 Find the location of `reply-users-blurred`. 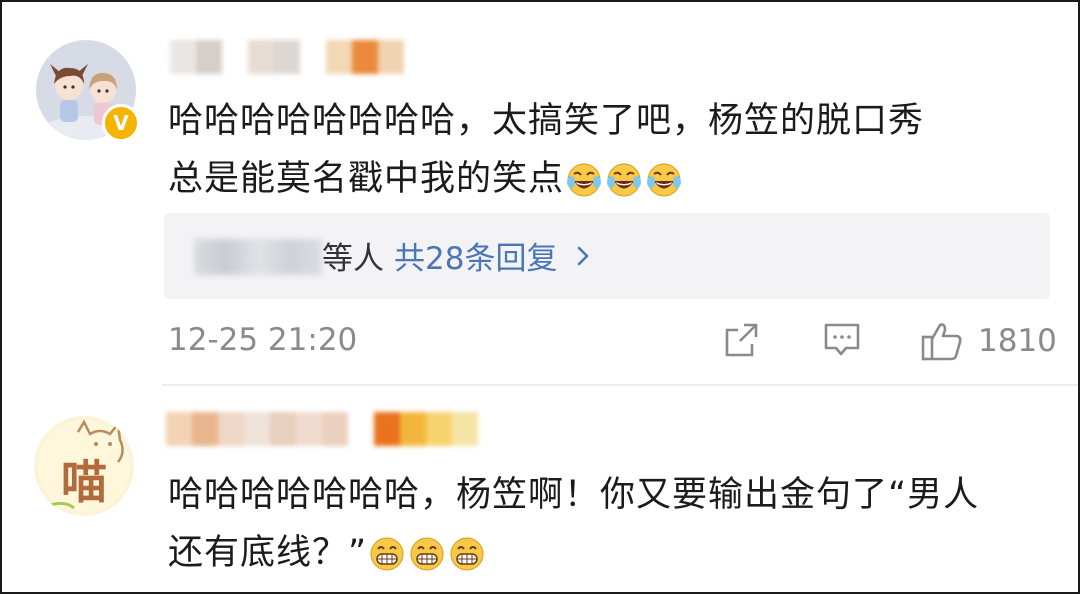

reply-users-blurred is located at coordinates (258, 257).